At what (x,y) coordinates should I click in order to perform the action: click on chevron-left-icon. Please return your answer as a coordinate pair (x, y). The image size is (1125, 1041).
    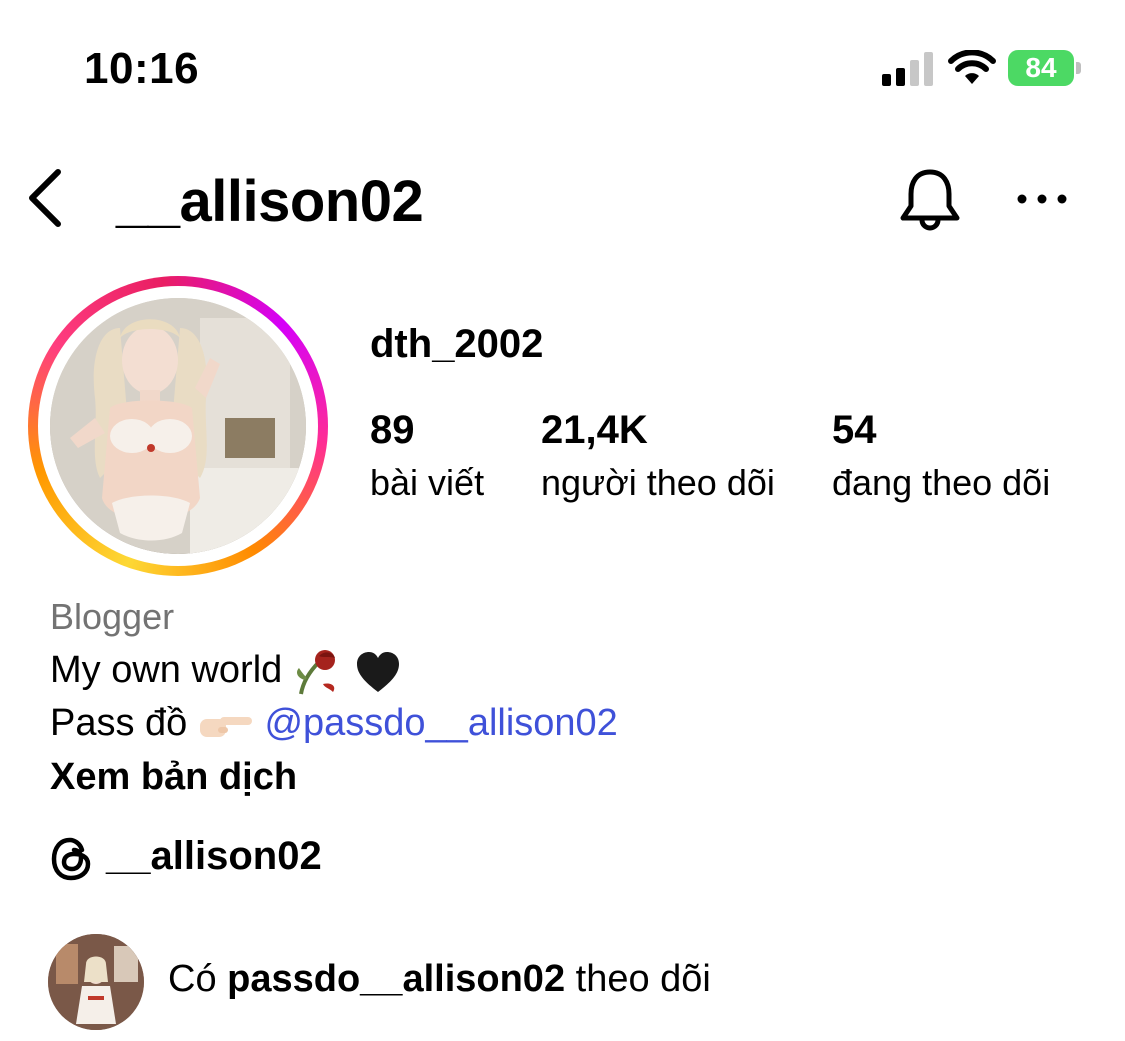
    Looking at the image, I should click on (46, 198).